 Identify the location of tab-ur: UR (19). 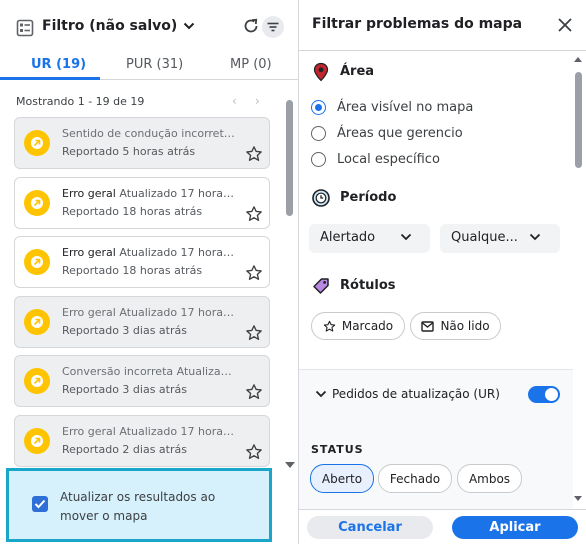
(58, 64).